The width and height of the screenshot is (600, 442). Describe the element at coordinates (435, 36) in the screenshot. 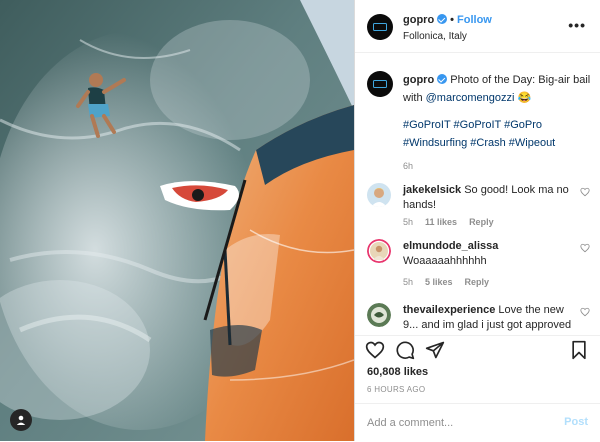

I see `location-link: Follonica, Italy` at that location.